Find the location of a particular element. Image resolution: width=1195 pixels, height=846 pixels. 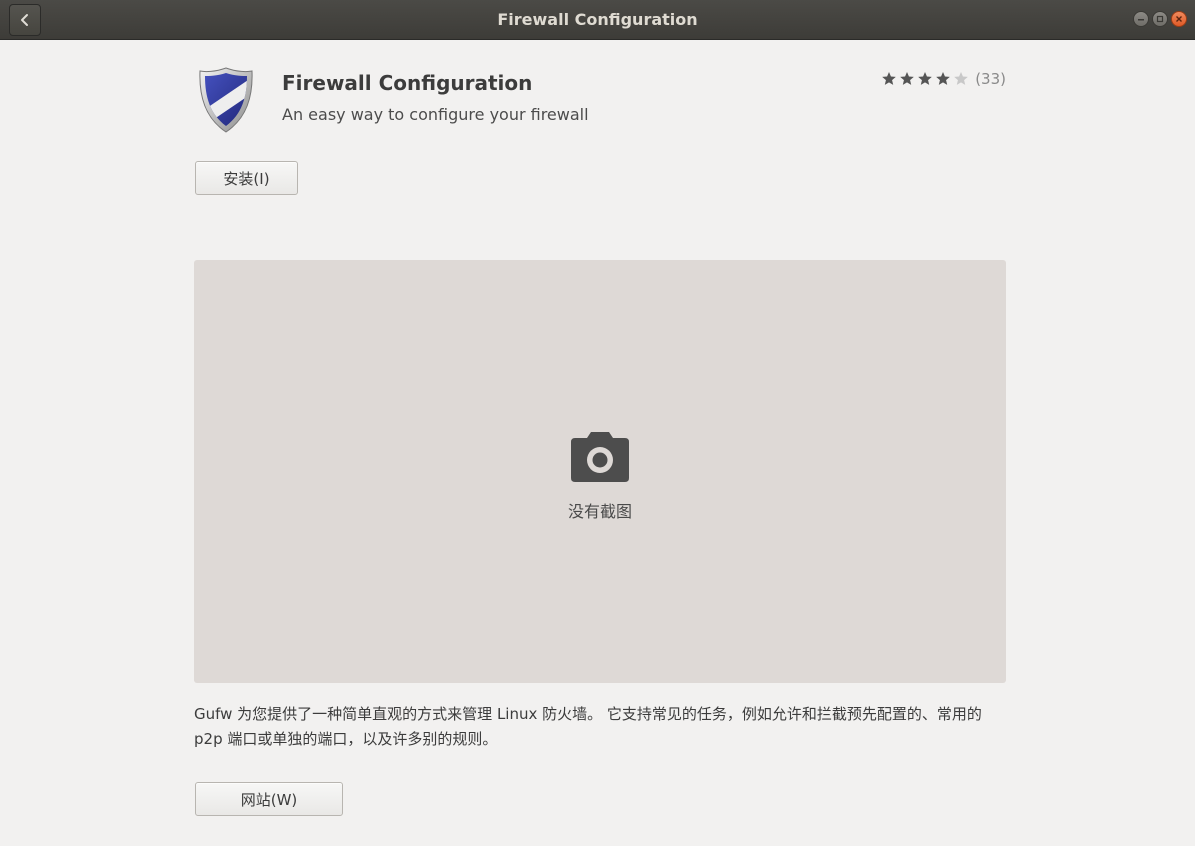

camera-icon is located at coordinates (600, 457).